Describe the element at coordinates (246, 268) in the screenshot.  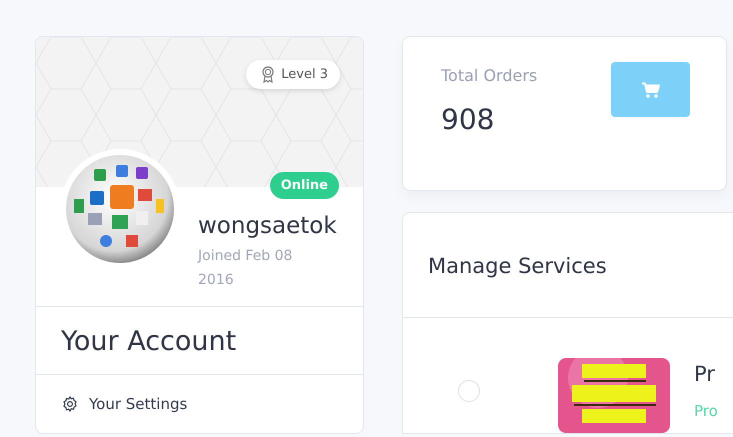
I see `join-date: Joined Feb 08 2016` at that location.